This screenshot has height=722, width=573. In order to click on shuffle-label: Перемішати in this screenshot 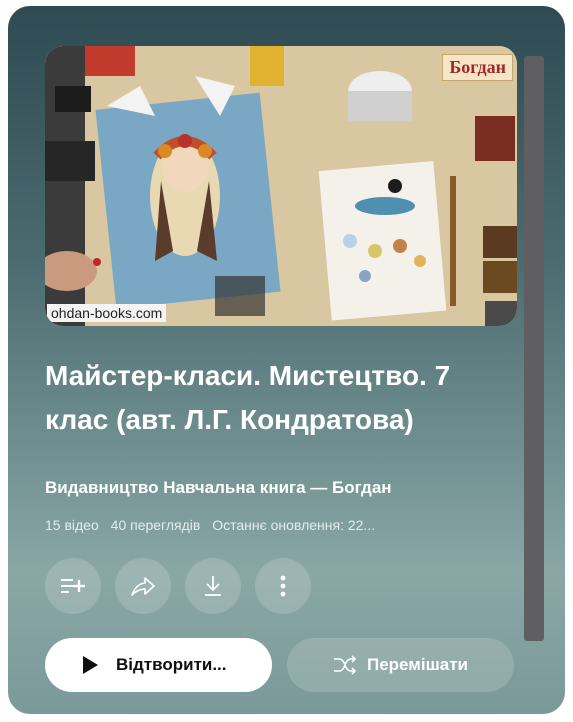, I will do `click(417, 664)`.